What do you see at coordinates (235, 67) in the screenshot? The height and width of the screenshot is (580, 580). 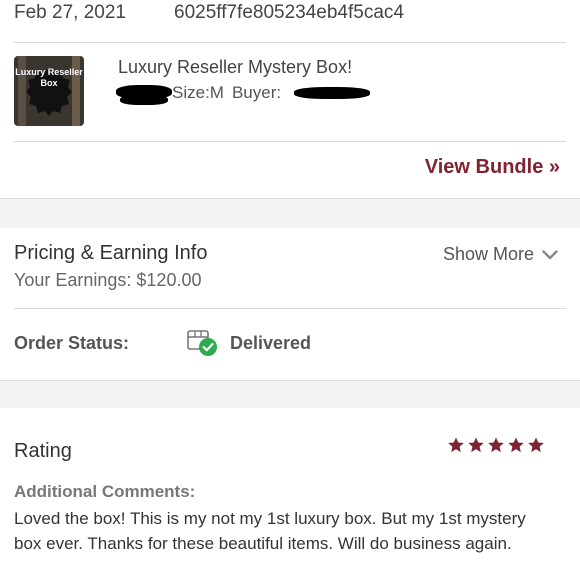 I see `item-title: Luxury Reseller Mystery Box!` at bounding box center [235, 67].